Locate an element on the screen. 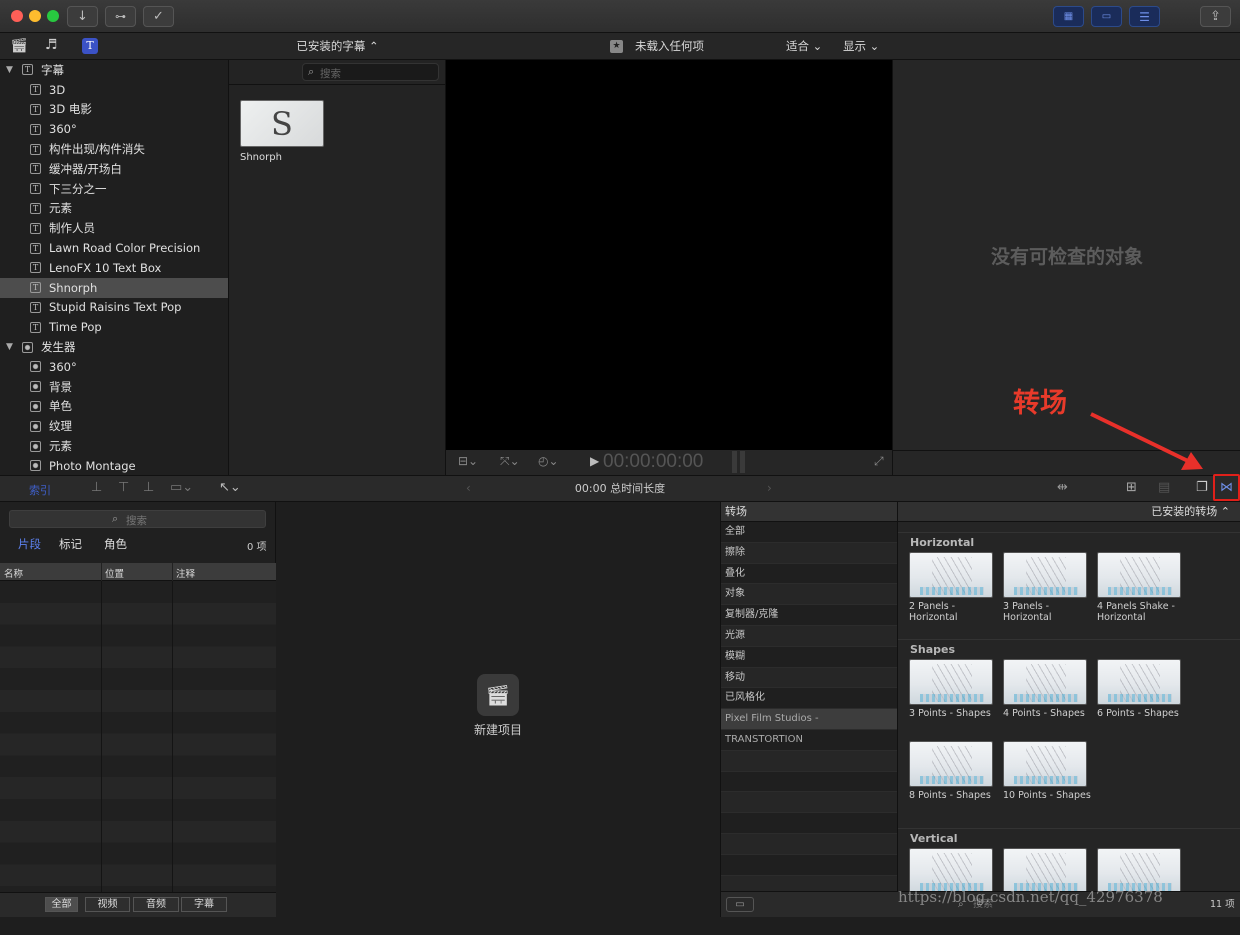 The width and height of the screenshot is (1240, 935). audio-skimming-icon: ⇹ is located at coordinates (1062, 487).